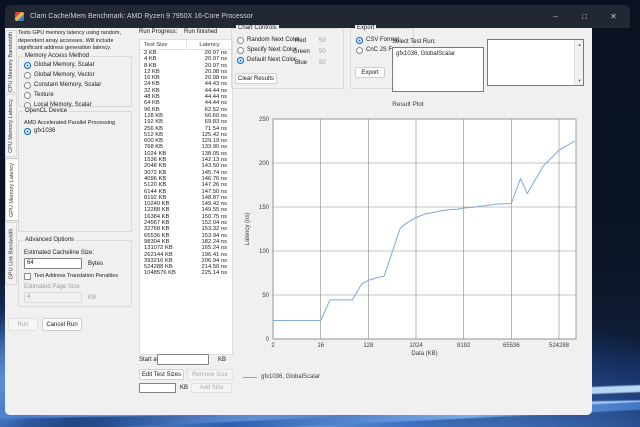 Image resolution: width=640 pixels, height=427 pixels. What do you see at coordinates (68, 85) in the screenshot?
I see `radio-label: Constant Memory, Scalar` at bounding box center [68, 85].